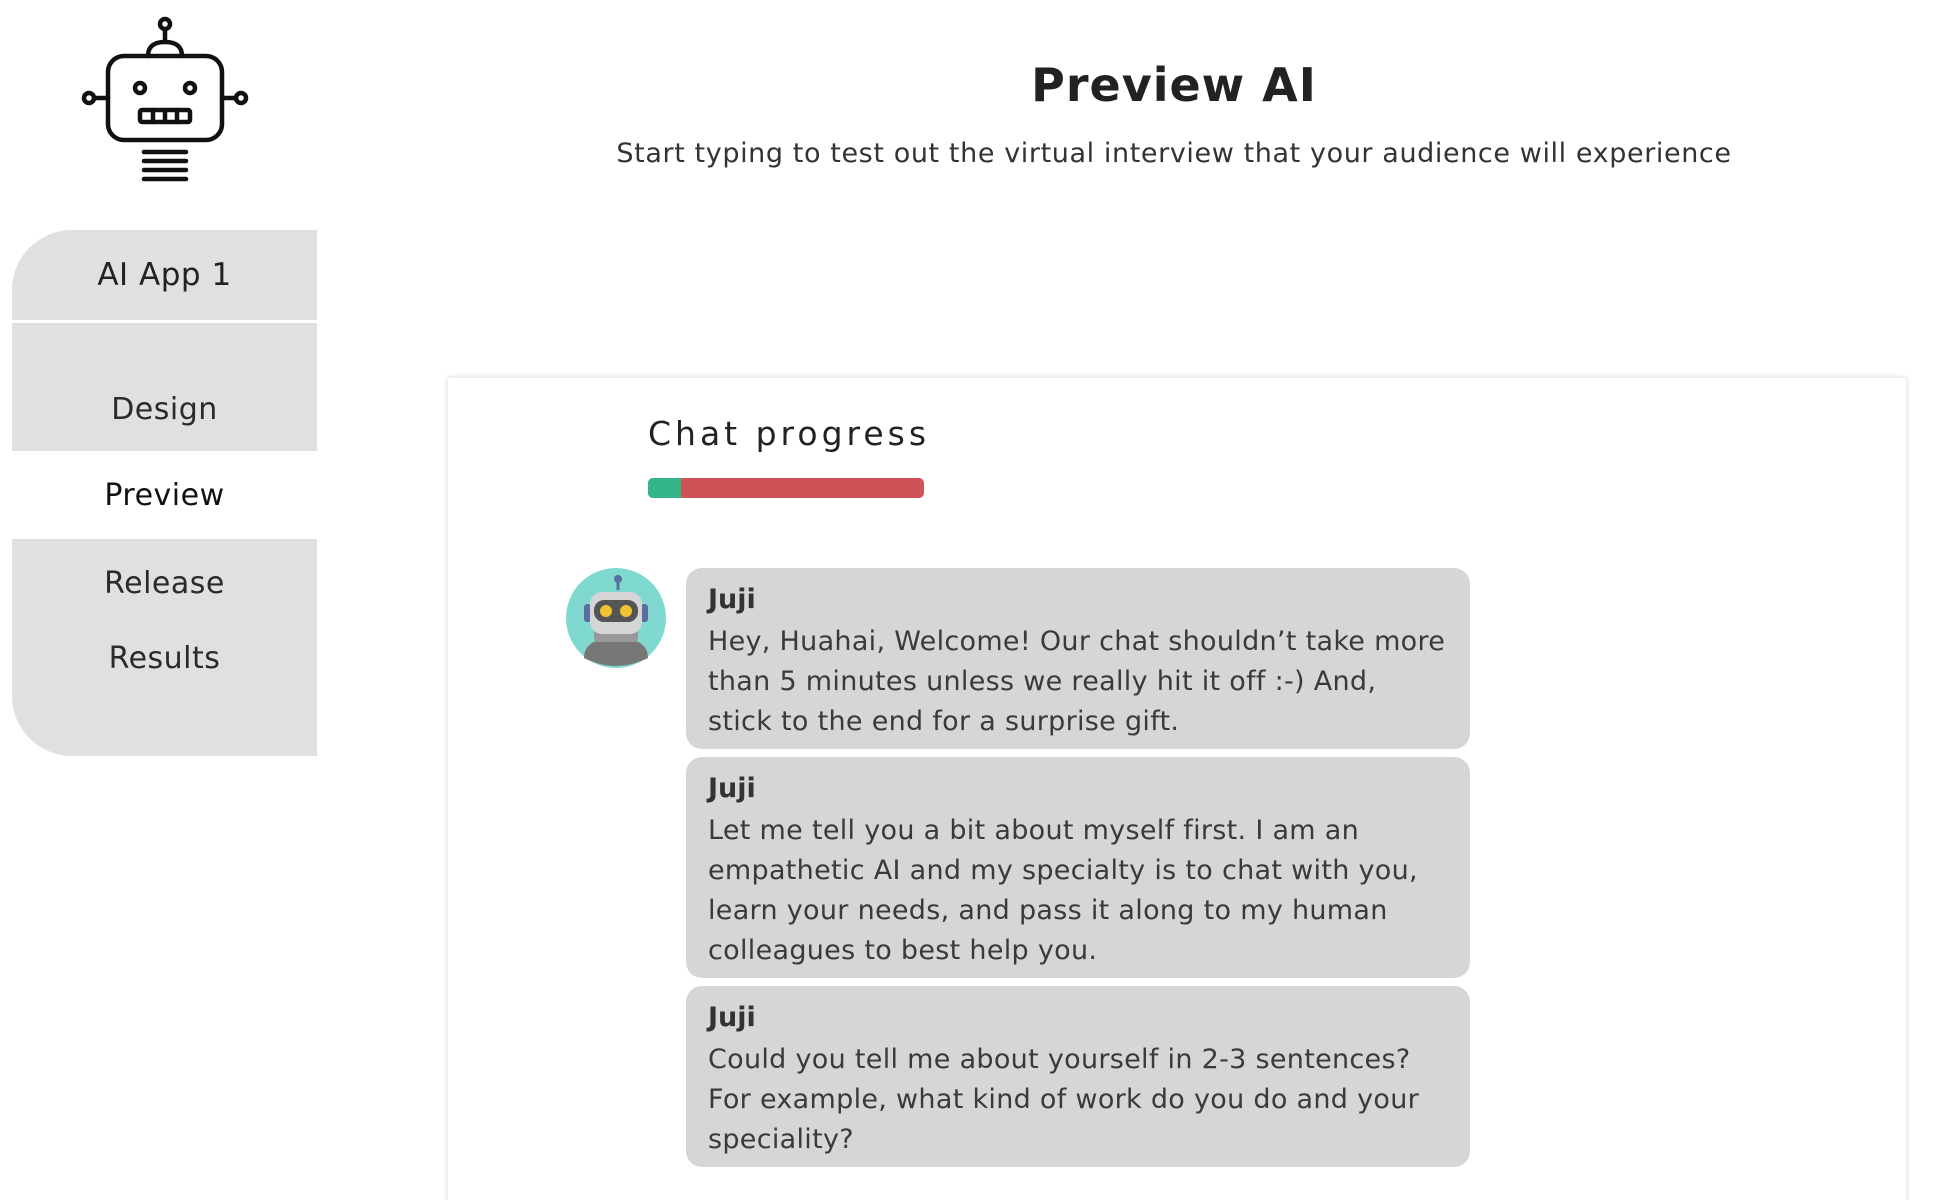  I want to click on sidebar-item-preview: Preview, so click(164, 495).